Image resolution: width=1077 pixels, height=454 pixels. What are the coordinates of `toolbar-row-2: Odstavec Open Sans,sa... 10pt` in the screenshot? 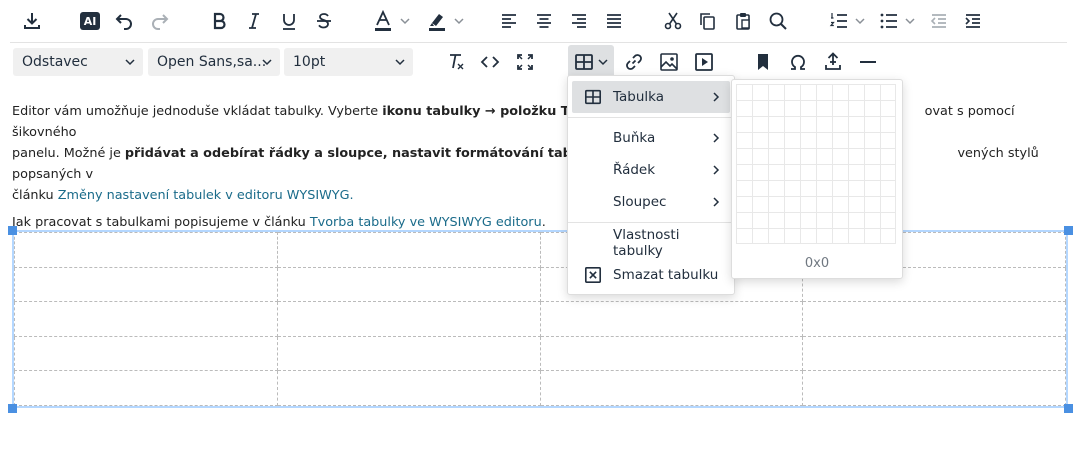 It's located at (538, 62).